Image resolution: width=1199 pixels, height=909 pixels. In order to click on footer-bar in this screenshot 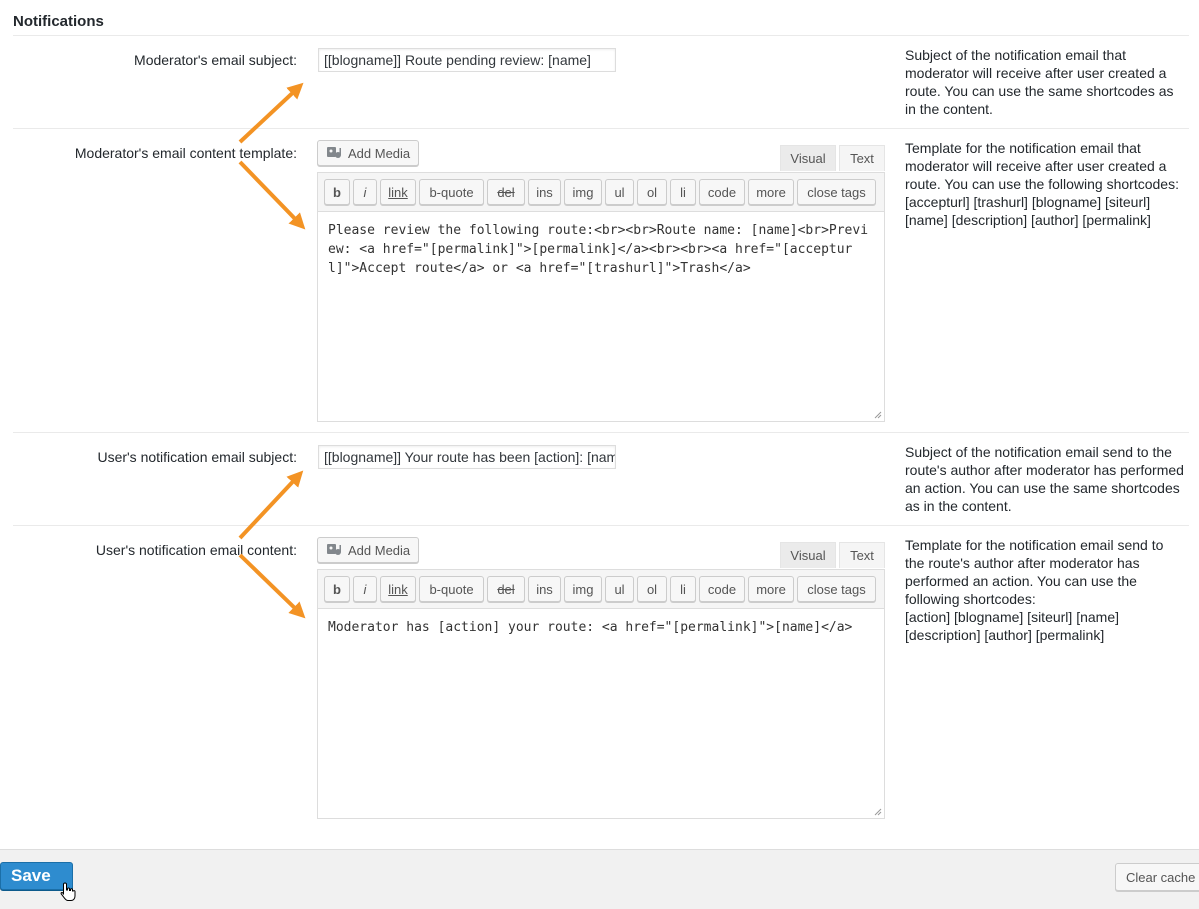, I will do `click(599, 879)`.